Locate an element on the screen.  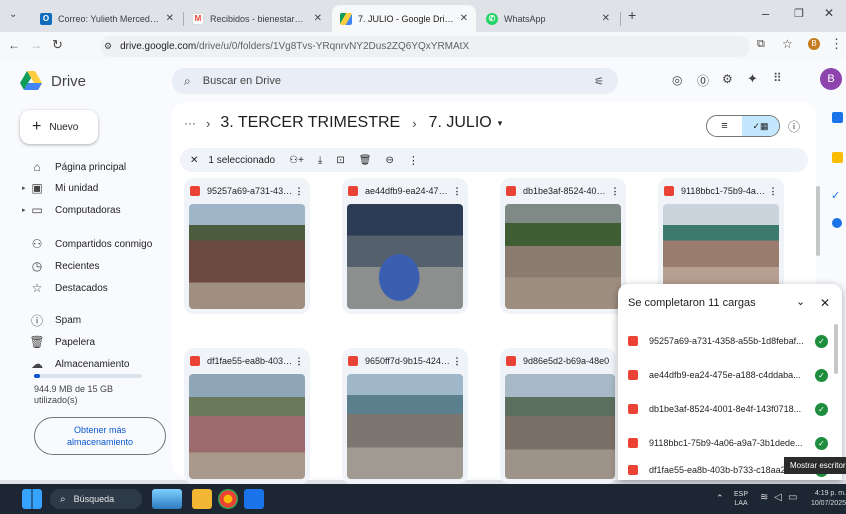
tab-search-chevron-icon: ⌄ is located at coordinates (13, 14).